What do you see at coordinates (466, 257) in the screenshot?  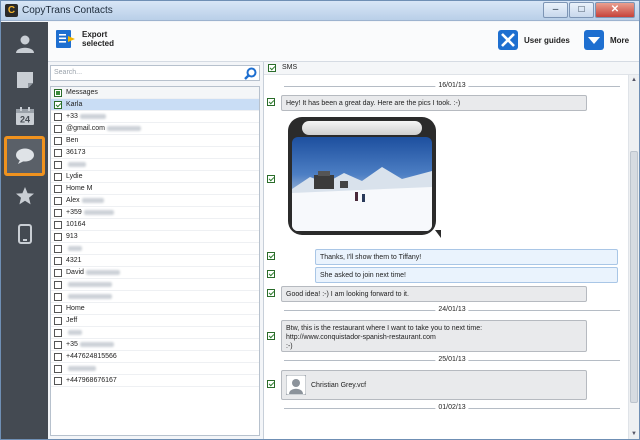 I see `message-bubble: Thanks, I'll show them to Tiffany!` at bounding box center [466, 257].